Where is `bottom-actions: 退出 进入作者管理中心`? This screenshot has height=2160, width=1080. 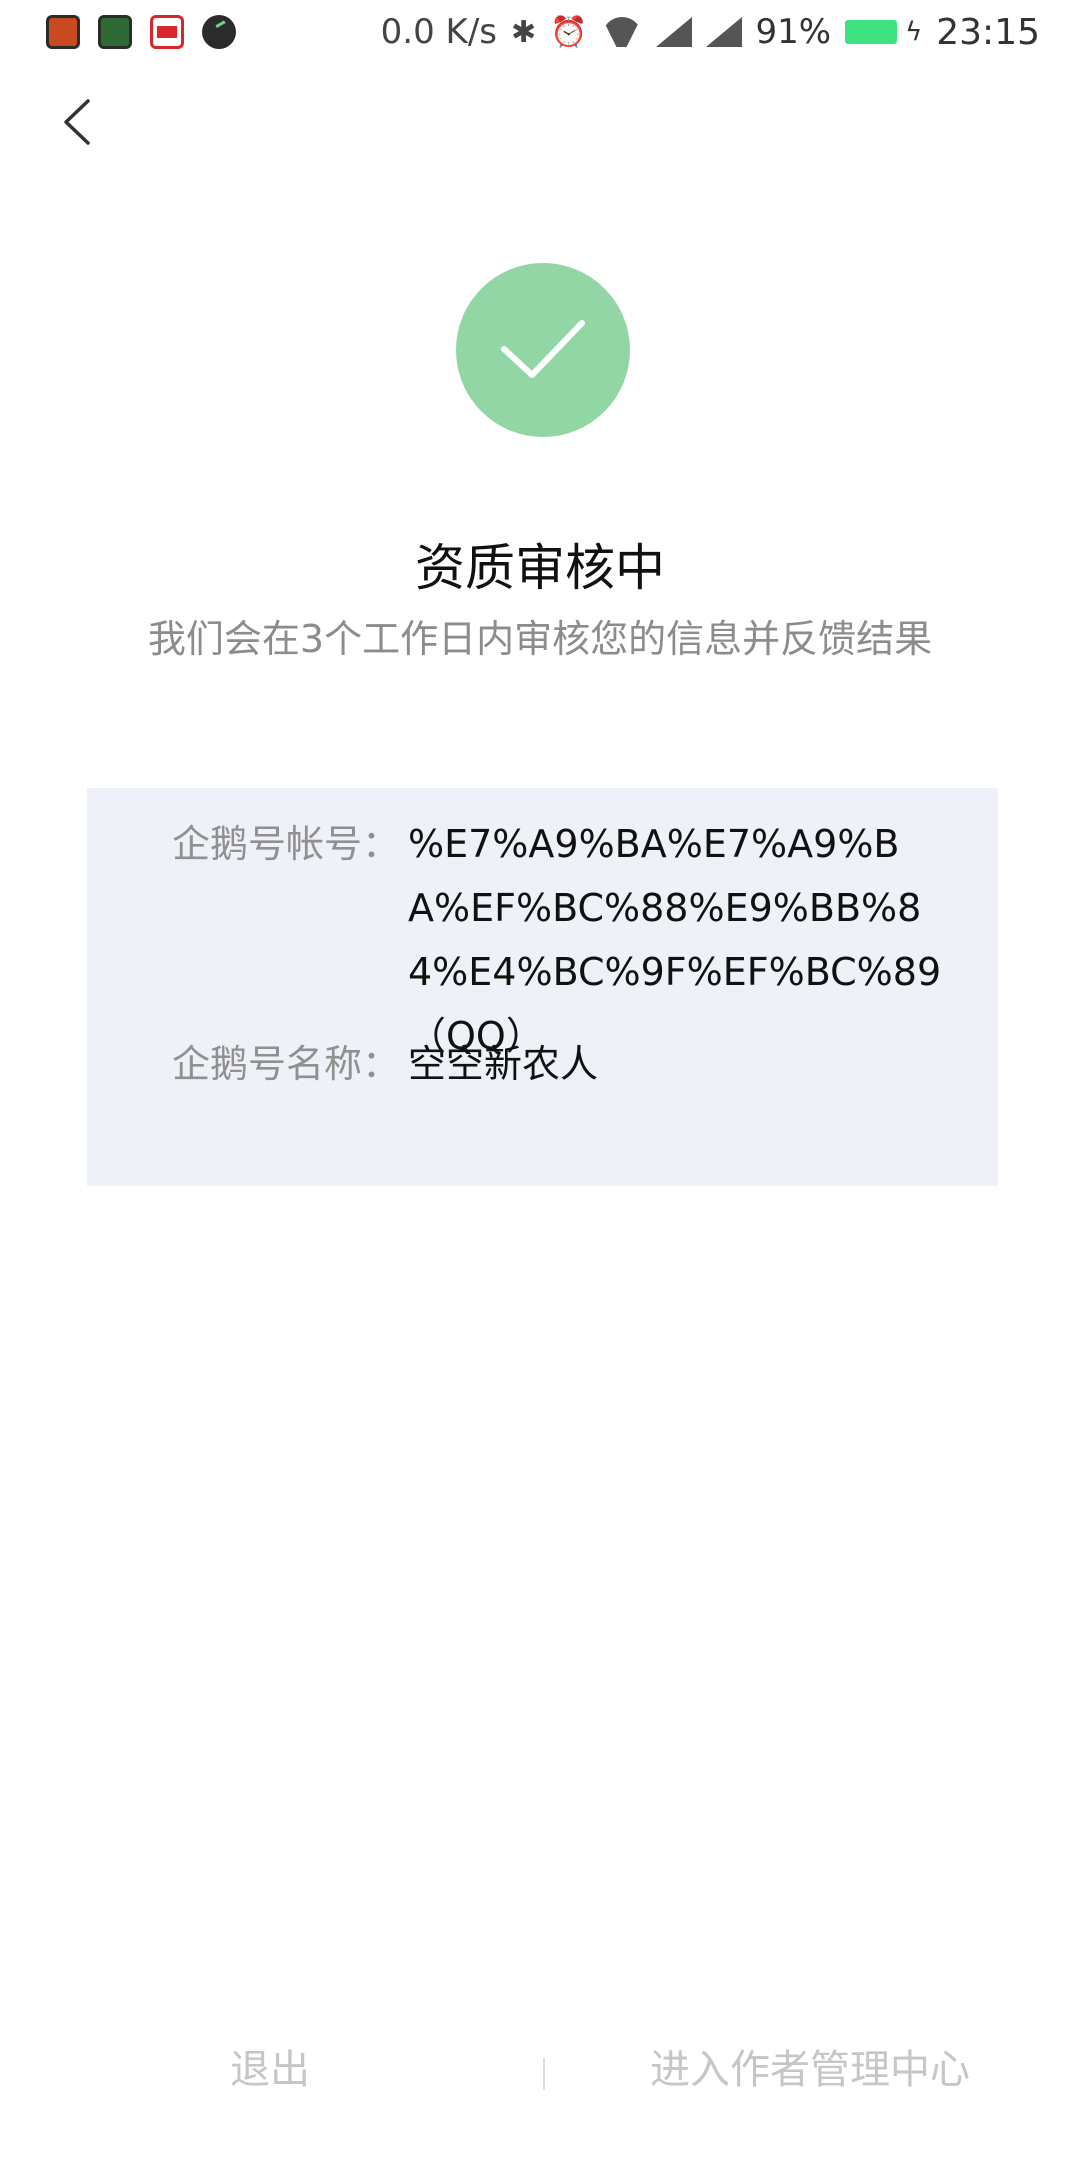
bottom-actions: 退出 进入作者管理中心 is located at coordinates (540, 2070).